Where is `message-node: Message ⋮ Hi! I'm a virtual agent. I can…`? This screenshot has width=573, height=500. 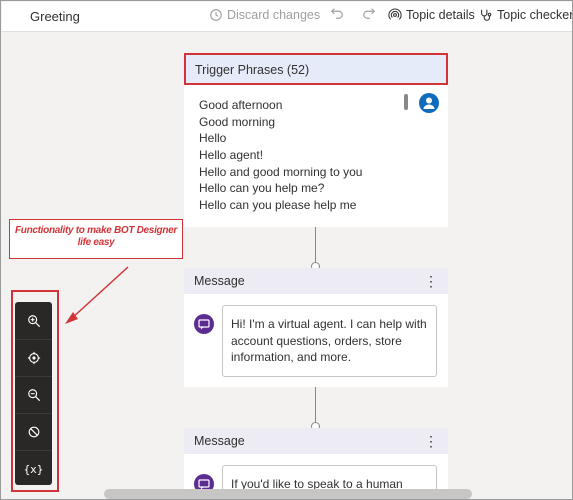 message-node: Message ⋮ Hi! I'm a virtual agent. I can… is located at coordinates (316, 327).